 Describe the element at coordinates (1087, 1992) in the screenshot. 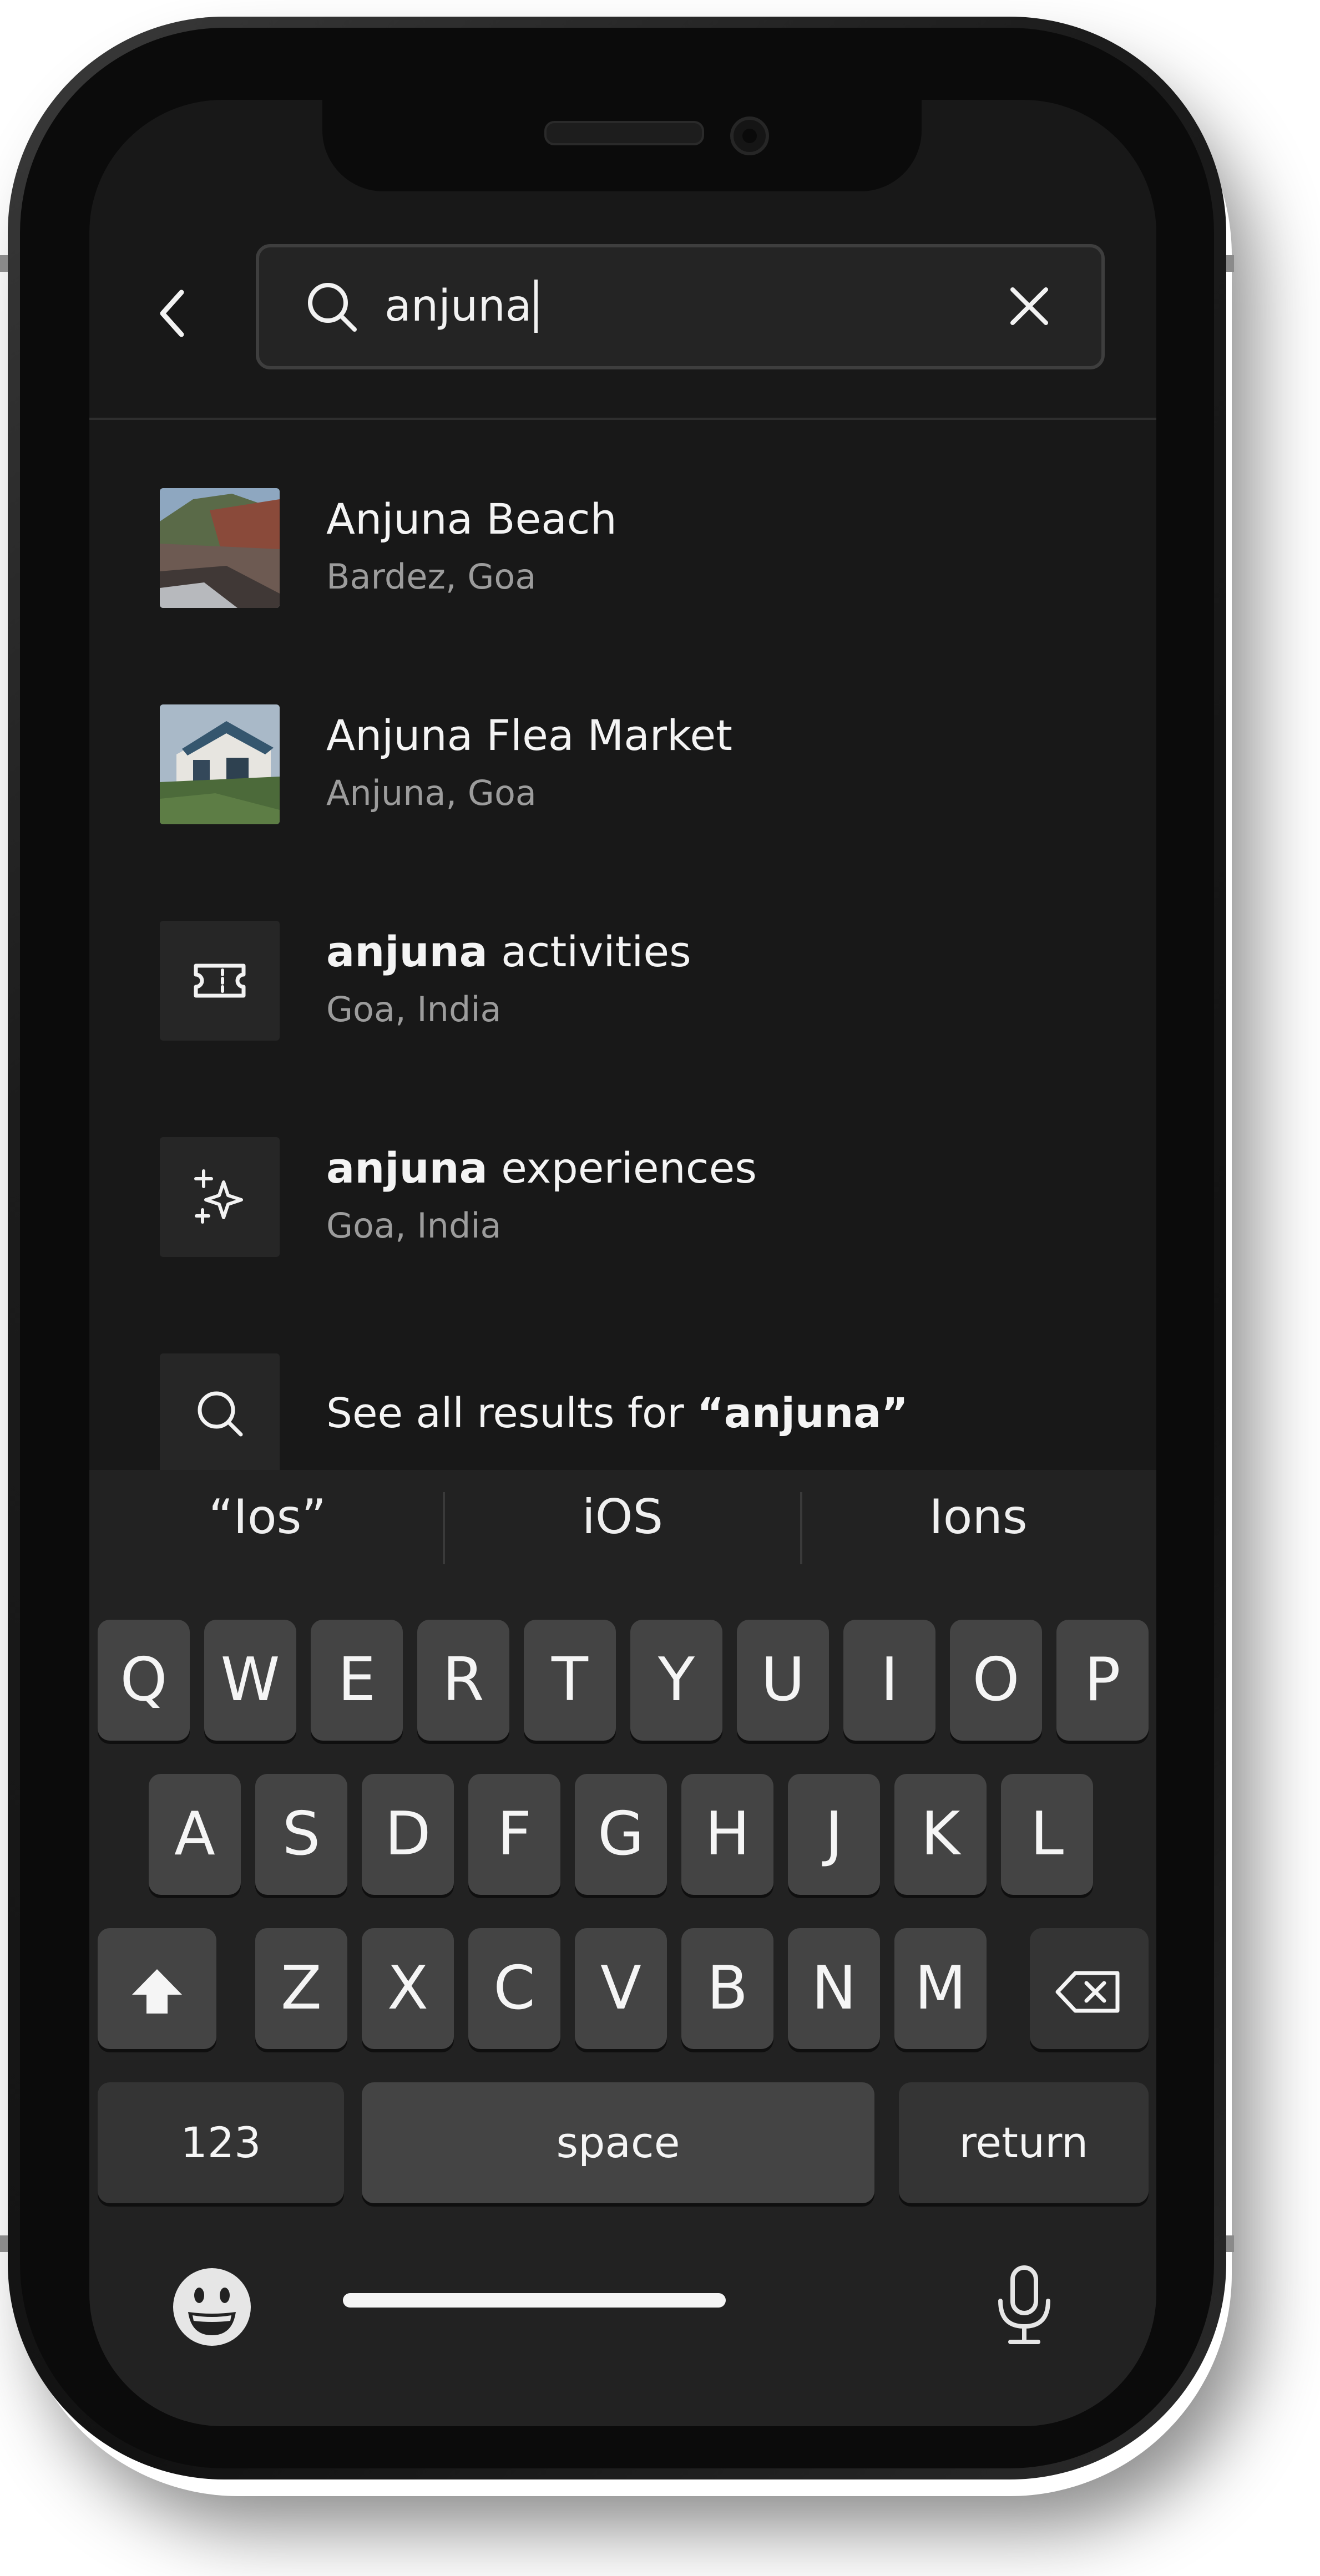

I see `backspace-icon` at that location.